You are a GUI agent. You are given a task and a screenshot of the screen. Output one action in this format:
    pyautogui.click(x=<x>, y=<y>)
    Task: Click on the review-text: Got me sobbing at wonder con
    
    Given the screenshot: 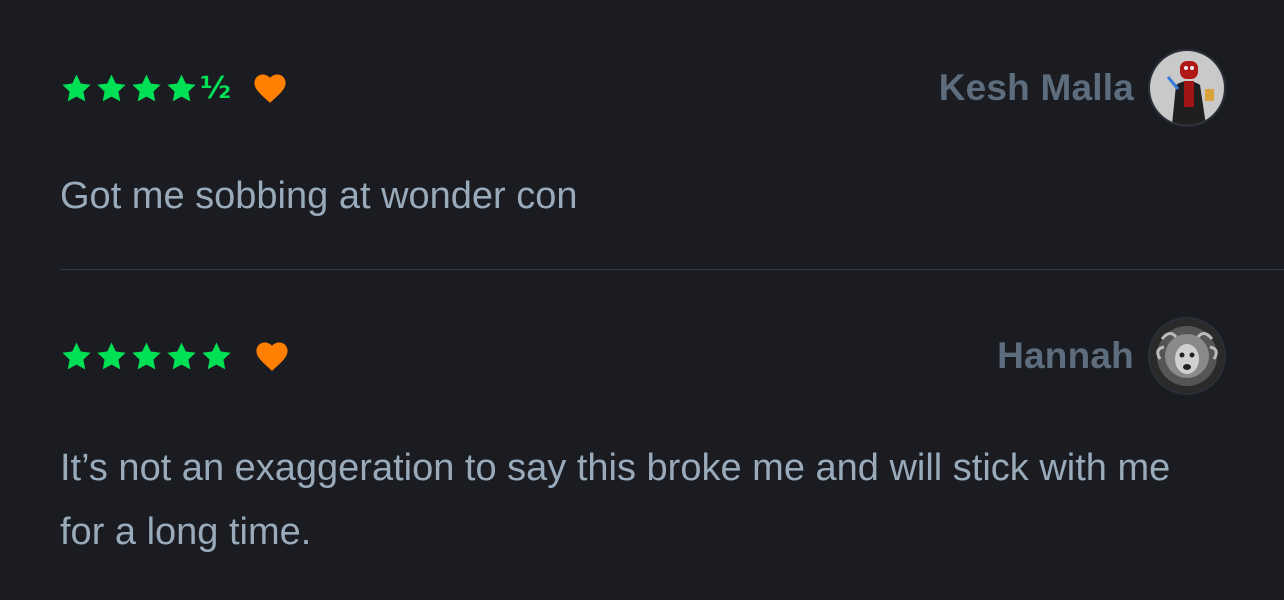 What is the action you would take?
    pyautogui.click(x=319, y=196)
    